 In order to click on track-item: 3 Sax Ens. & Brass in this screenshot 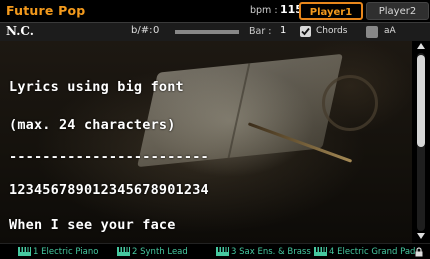, I will do `click(263, 252)`.